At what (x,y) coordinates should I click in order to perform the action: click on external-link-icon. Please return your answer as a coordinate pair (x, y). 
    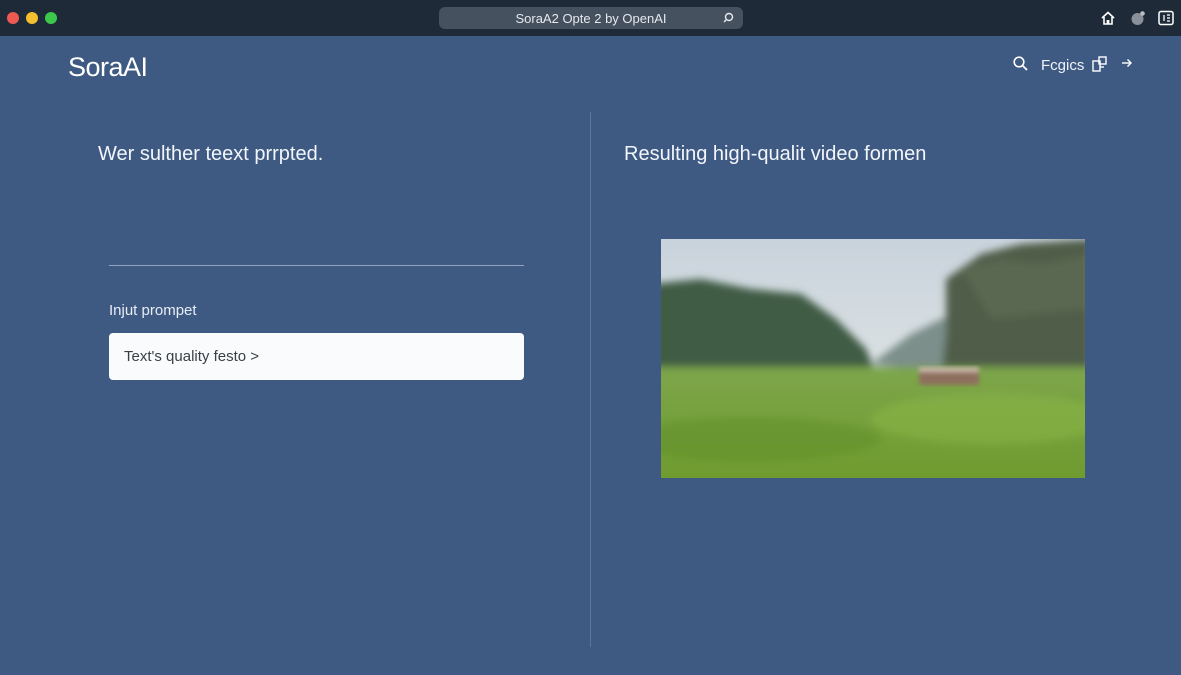
    Looking at the image, I should click on (1100, 64).